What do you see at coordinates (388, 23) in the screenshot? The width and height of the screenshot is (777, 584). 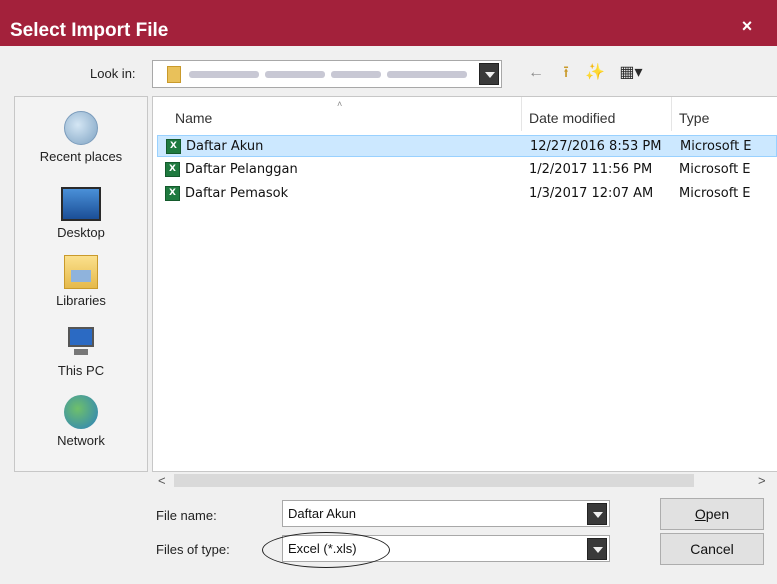 I see `title-bar: Select Import File ×` at bounding box center [388, 23].